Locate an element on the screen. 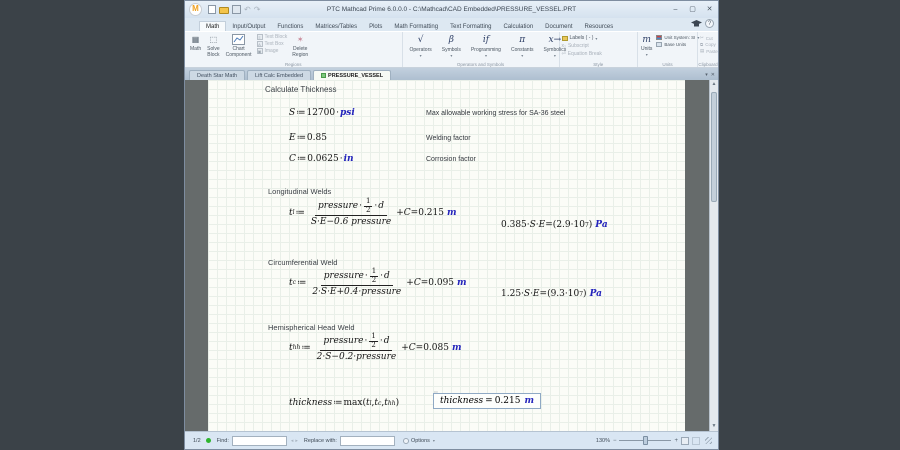 The image size is (900, 450). unit: in is located at coordinates (348, 159).